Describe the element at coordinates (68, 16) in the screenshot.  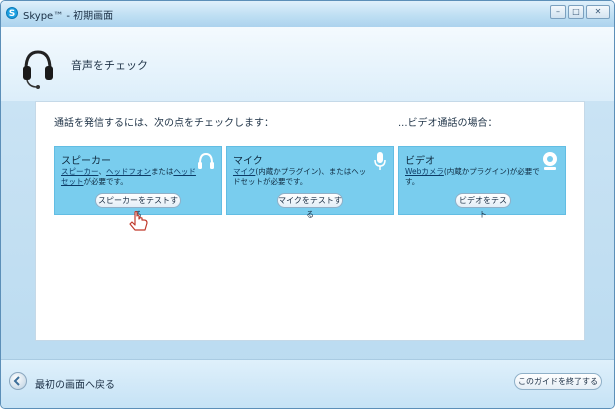
I see `window-title: Skype™ - 初期画面` at that location.